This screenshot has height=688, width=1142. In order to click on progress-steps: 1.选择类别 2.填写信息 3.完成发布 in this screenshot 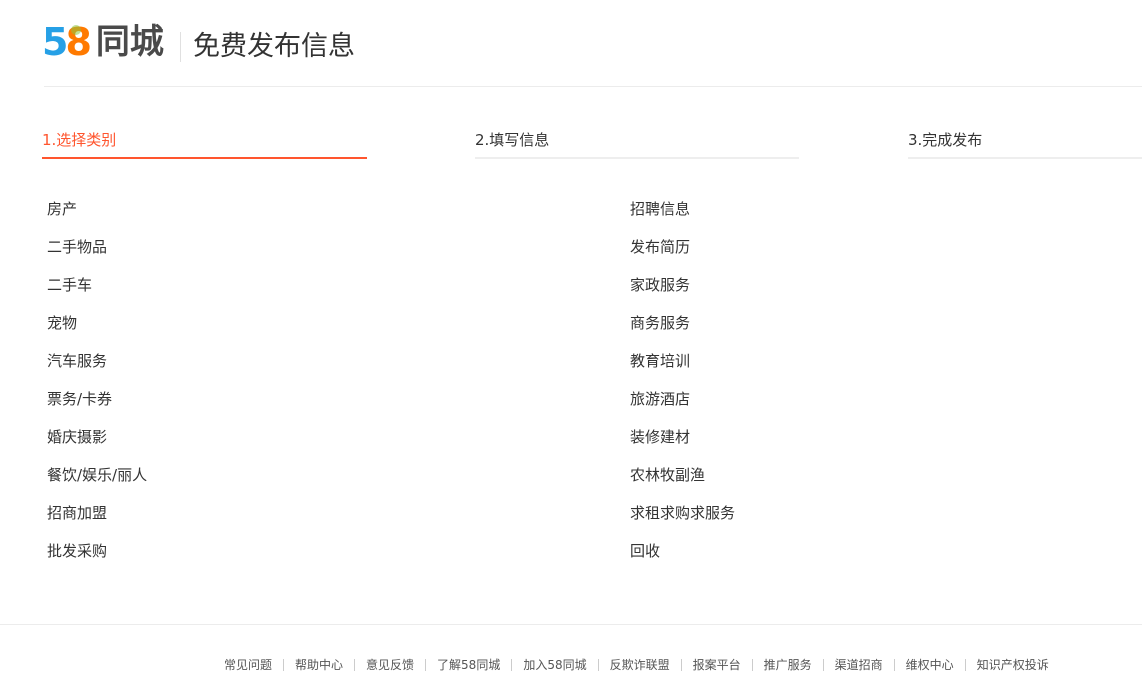, I will do `click(571, 140)`.